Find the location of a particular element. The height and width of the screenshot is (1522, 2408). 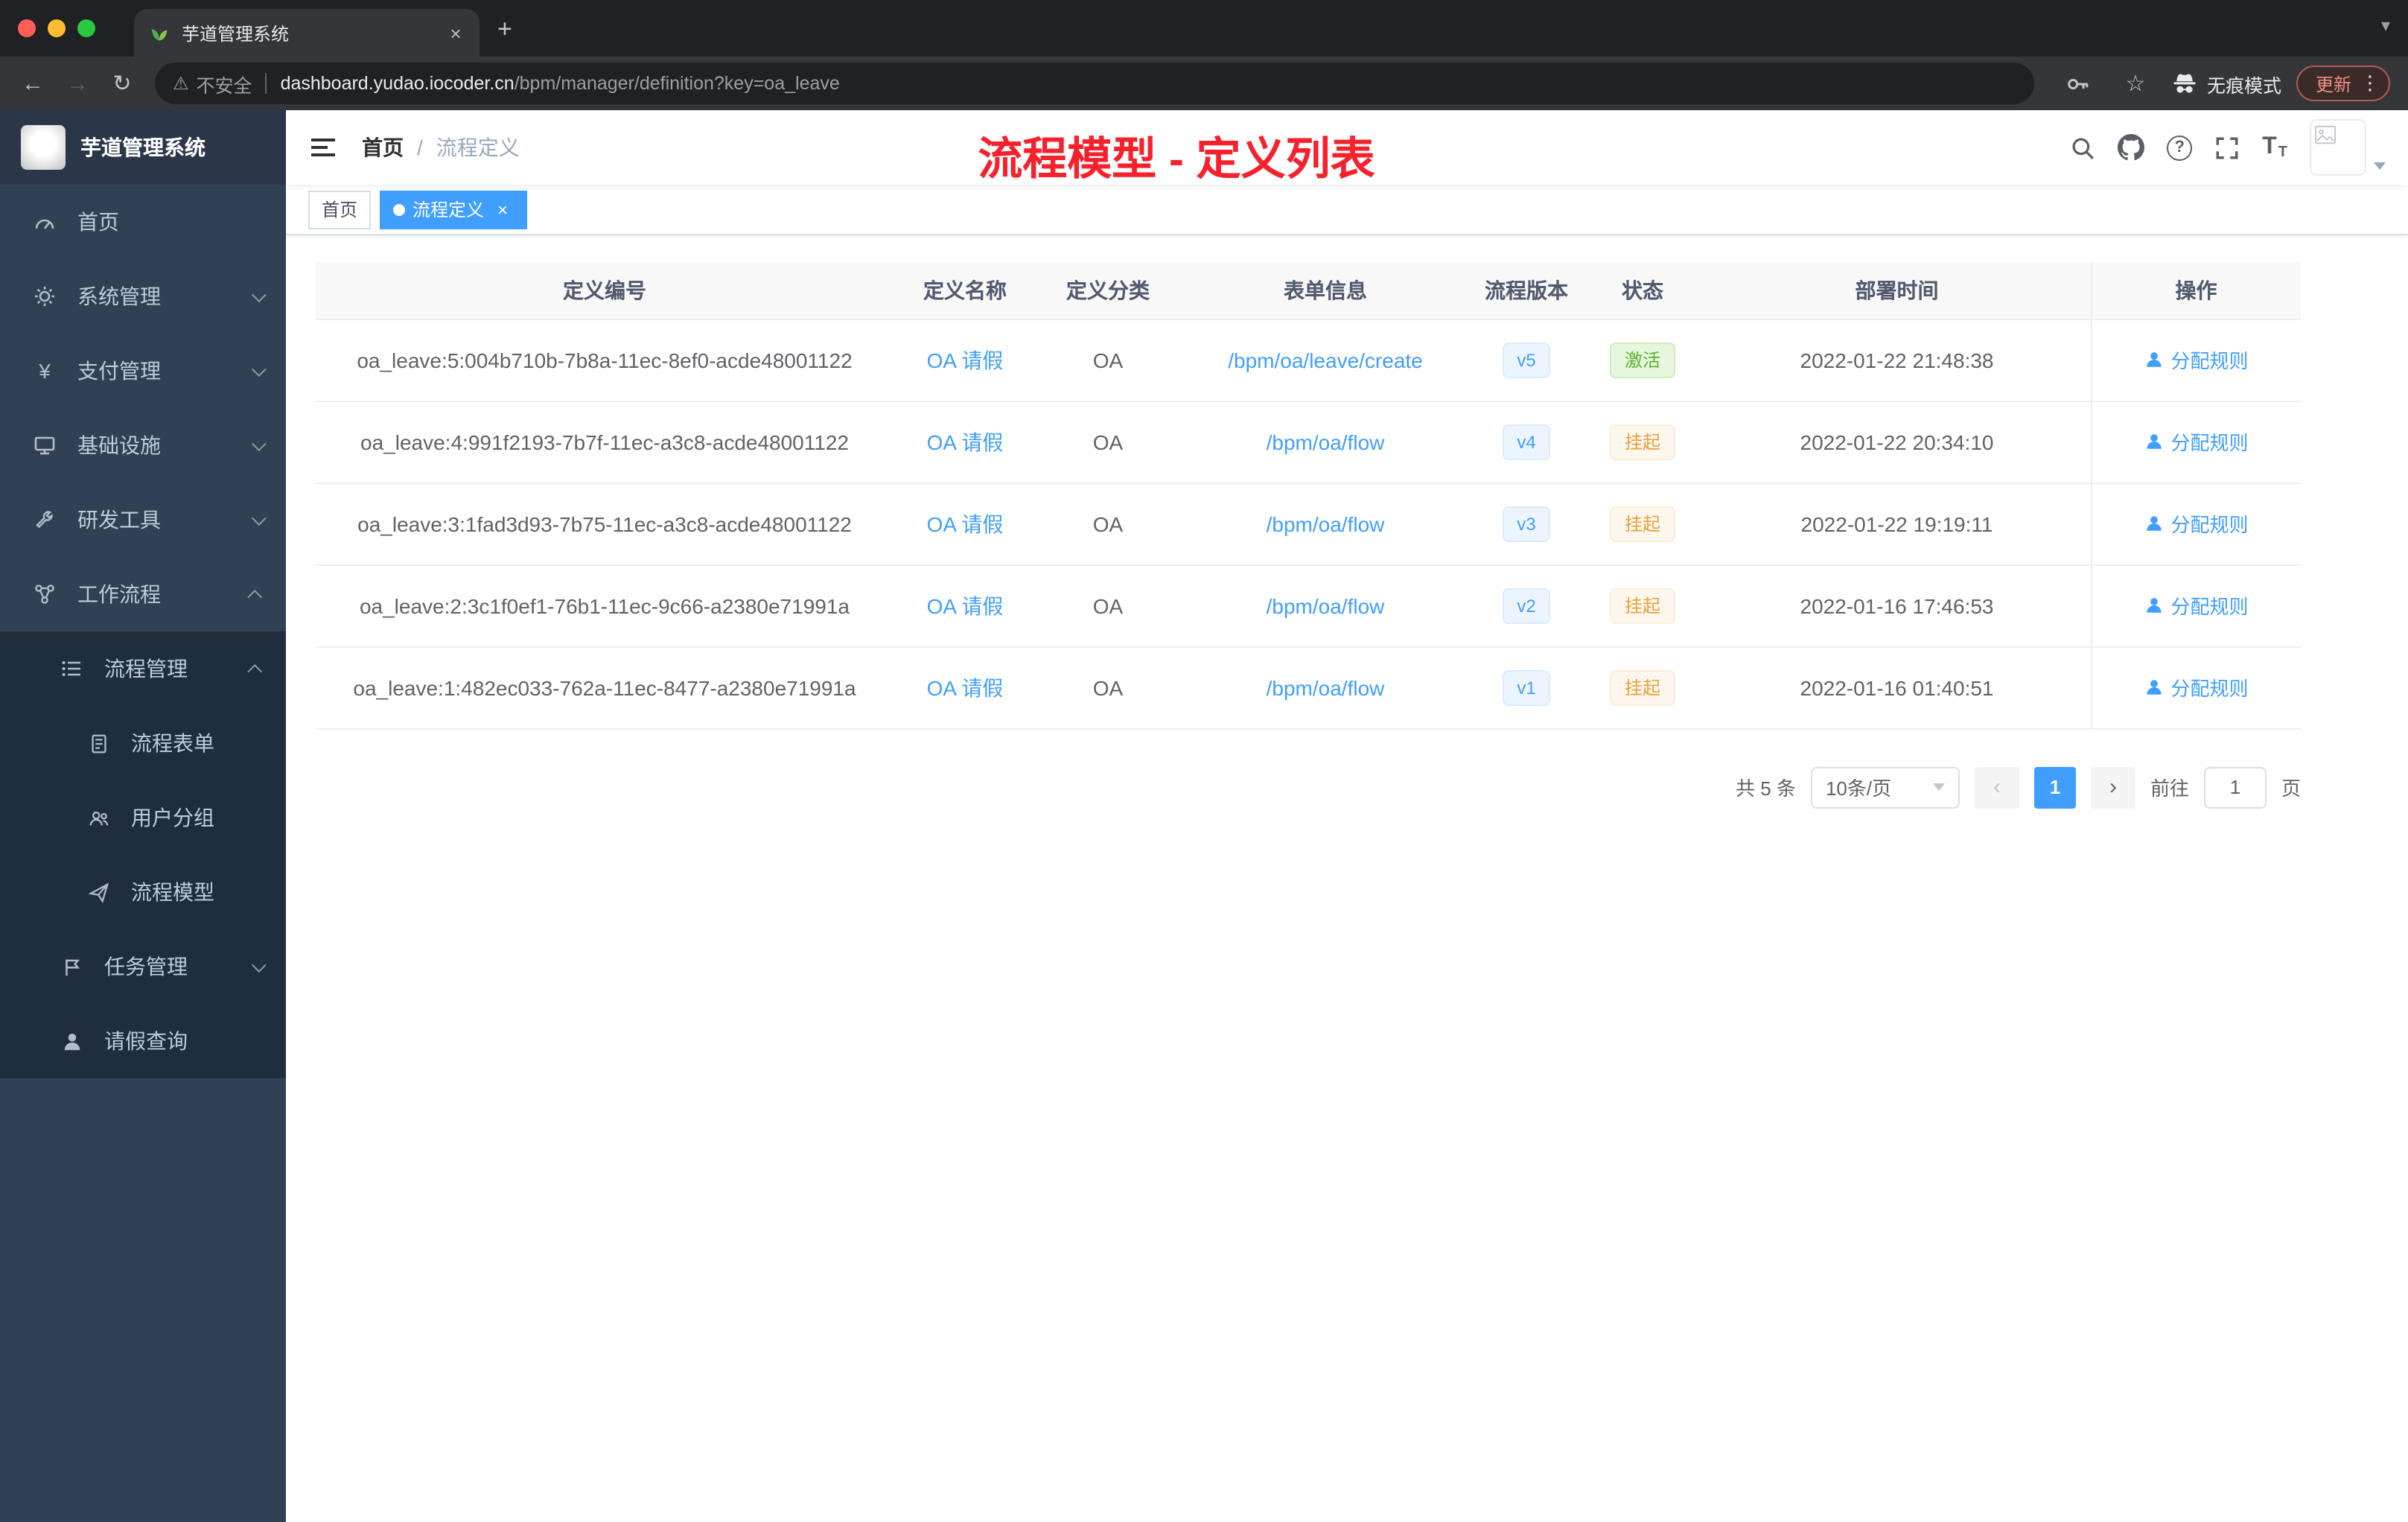

tab-favicon-icon is located at coordinates (159, 32).